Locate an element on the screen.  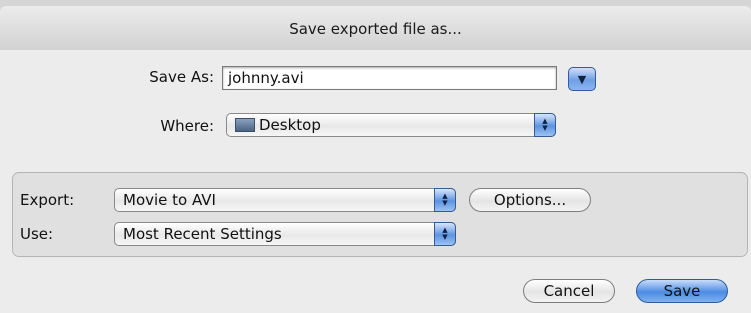
filename-input: johnny.avi is located at coordinates (389, 78).